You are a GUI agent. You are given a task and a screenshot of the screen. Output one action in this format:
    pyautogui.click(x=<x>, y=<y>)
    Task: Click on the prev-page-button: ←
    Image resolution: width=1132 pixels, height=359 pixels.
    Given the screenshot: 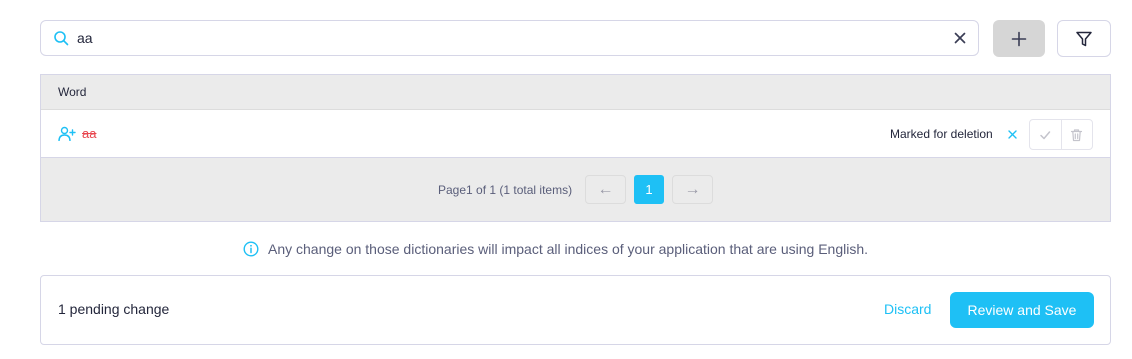 What is the action you would take?
    pyautogui.click(x=605, y=189)
    